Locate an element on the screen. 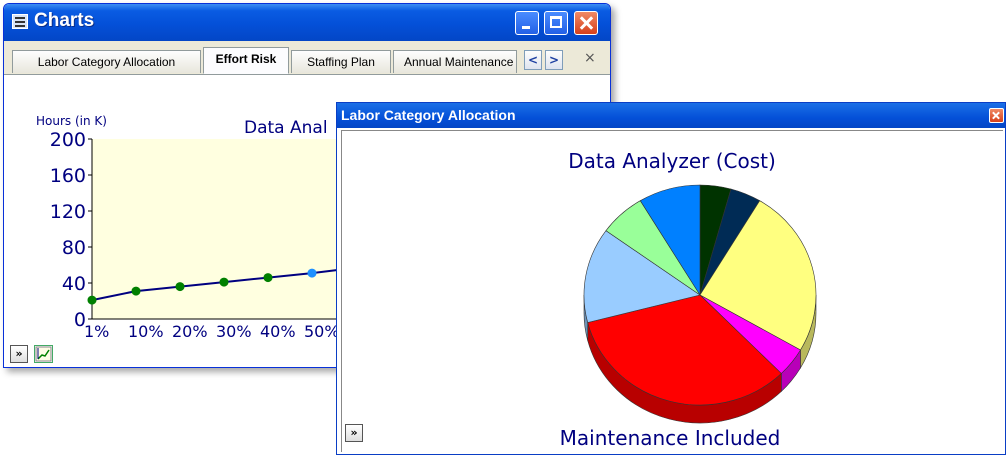 Image resolution: width=1006 pixels, height=457 pixels. close-button is located at coordinates (586, 23).